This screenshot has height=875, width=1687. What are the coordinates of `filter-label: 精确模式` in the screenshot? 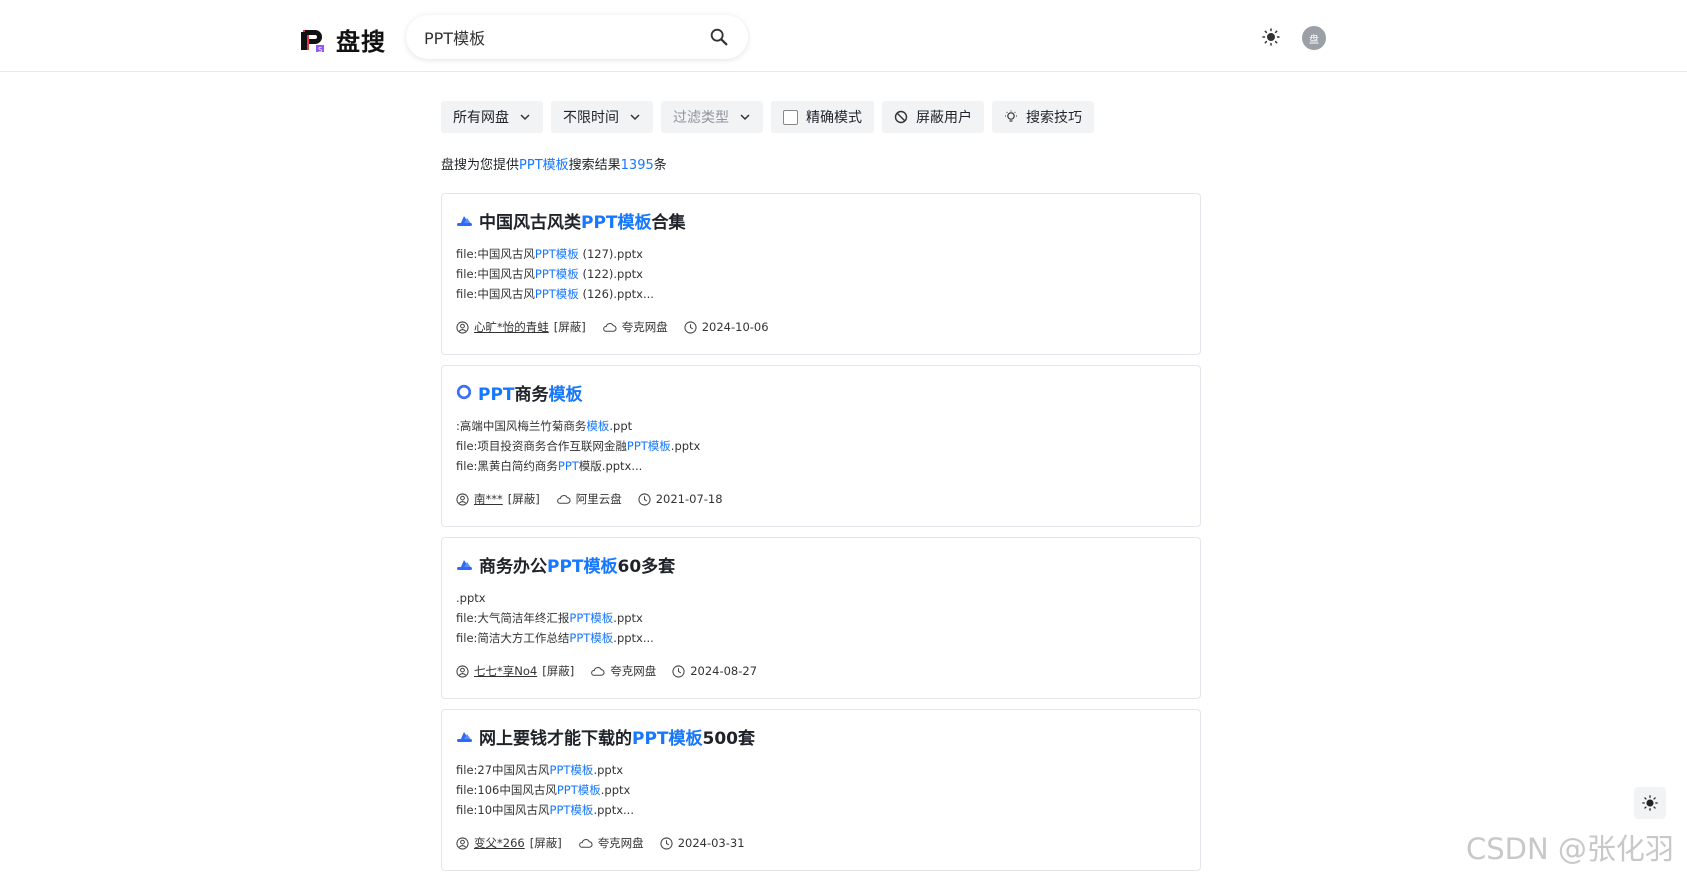 It's located at (834, 118).